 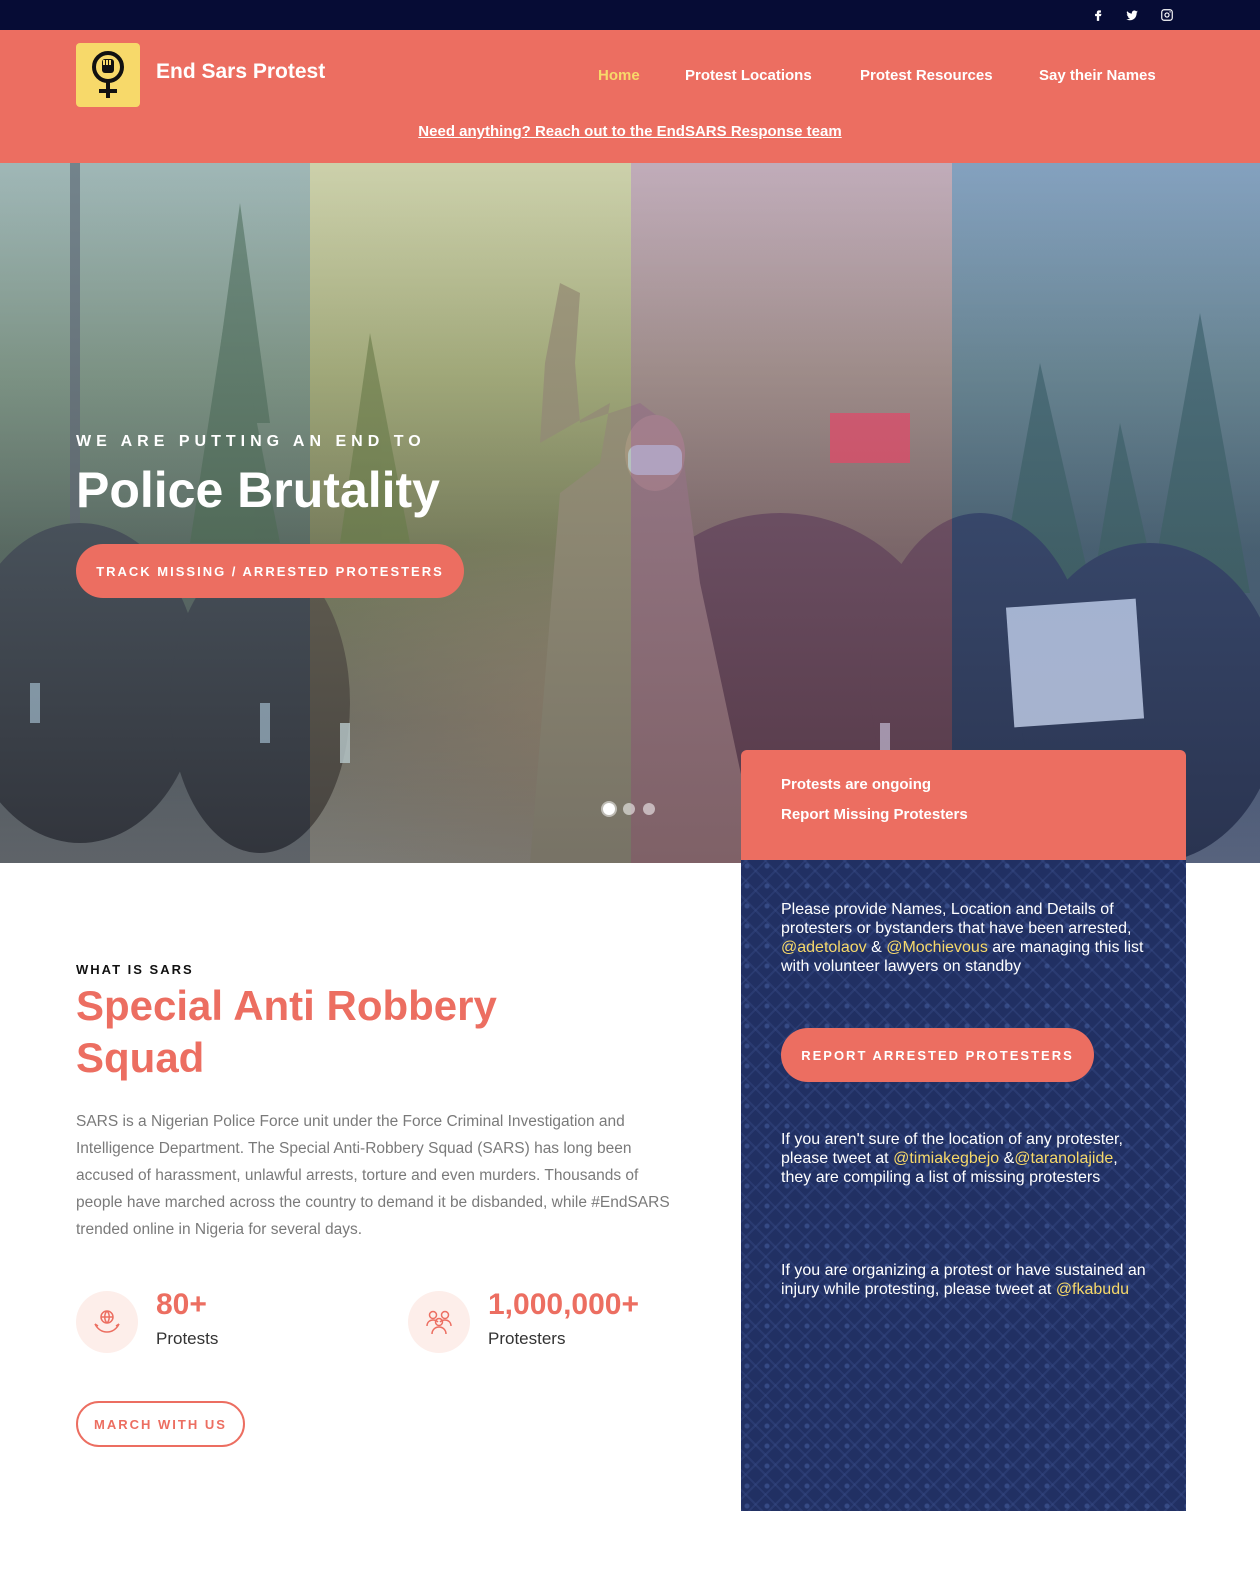 What do you see at coordinates (251, 441) in the screenshot?
I see `hero-kicker: WE ARE PUTTING AN END TO` at bounding box center [251, 441].